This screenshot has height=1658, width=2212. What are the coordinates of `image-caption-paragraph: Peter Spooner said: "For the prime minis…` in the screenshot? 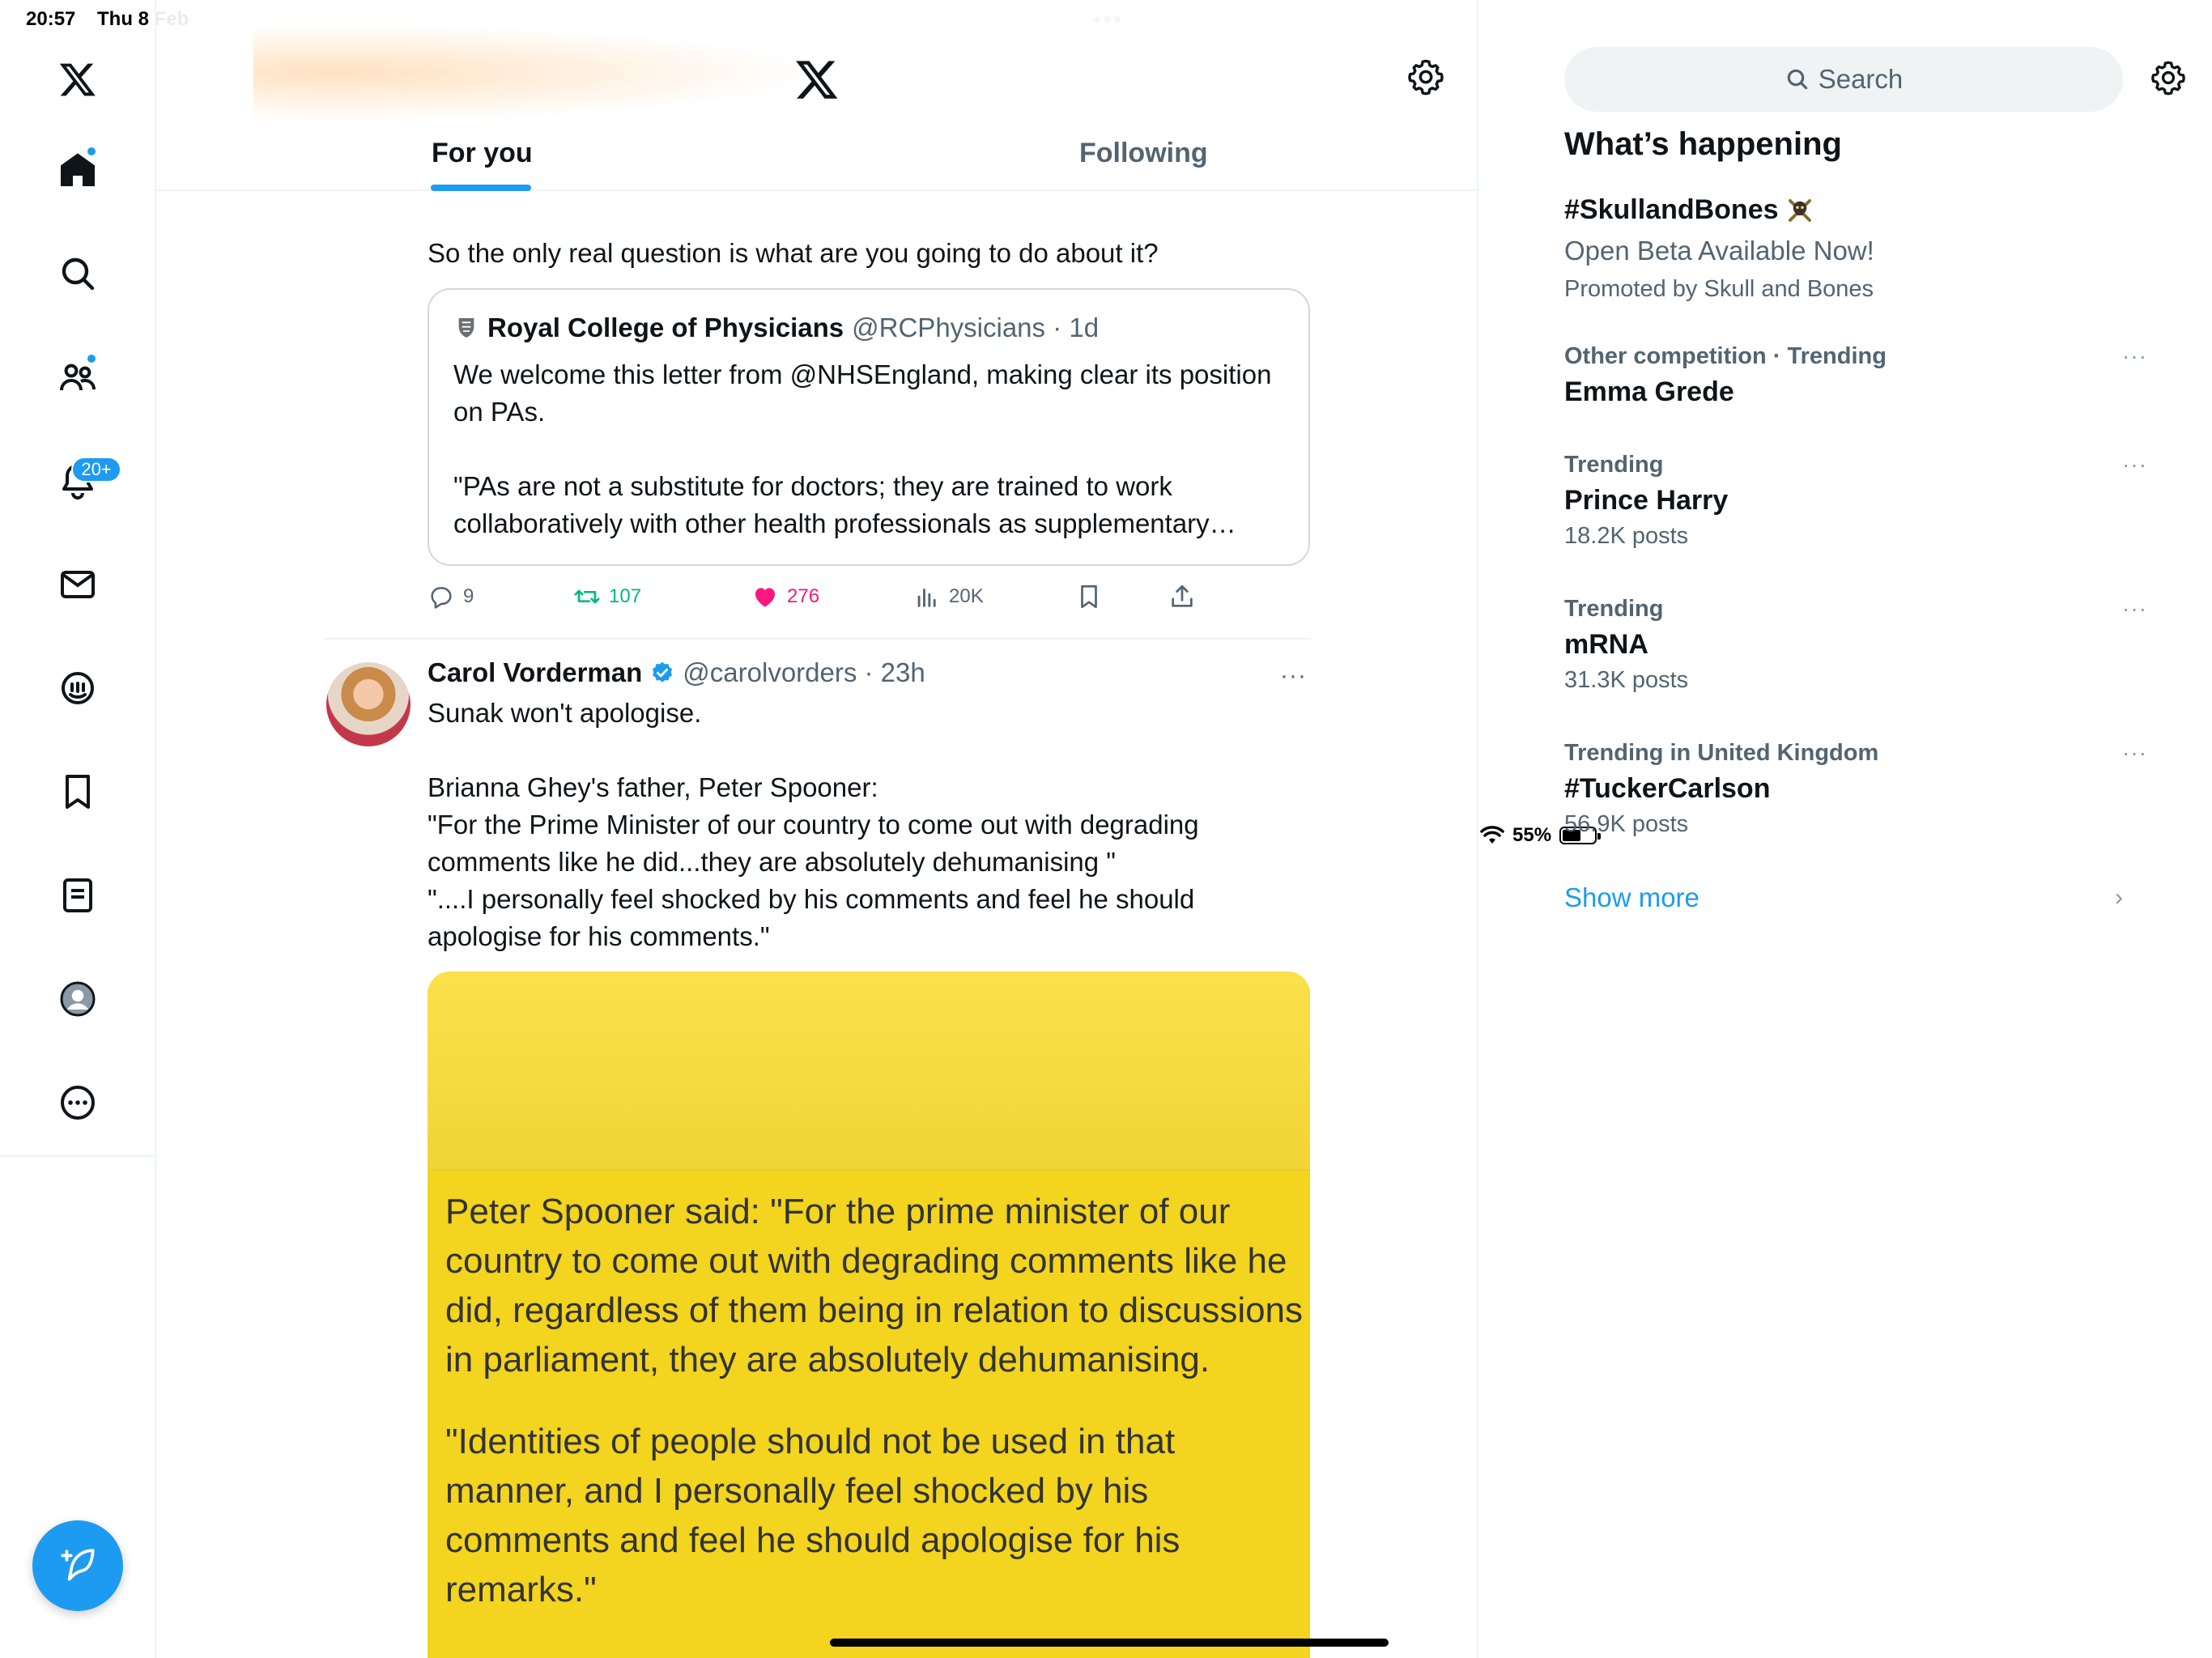 It's located at (875, 1286).